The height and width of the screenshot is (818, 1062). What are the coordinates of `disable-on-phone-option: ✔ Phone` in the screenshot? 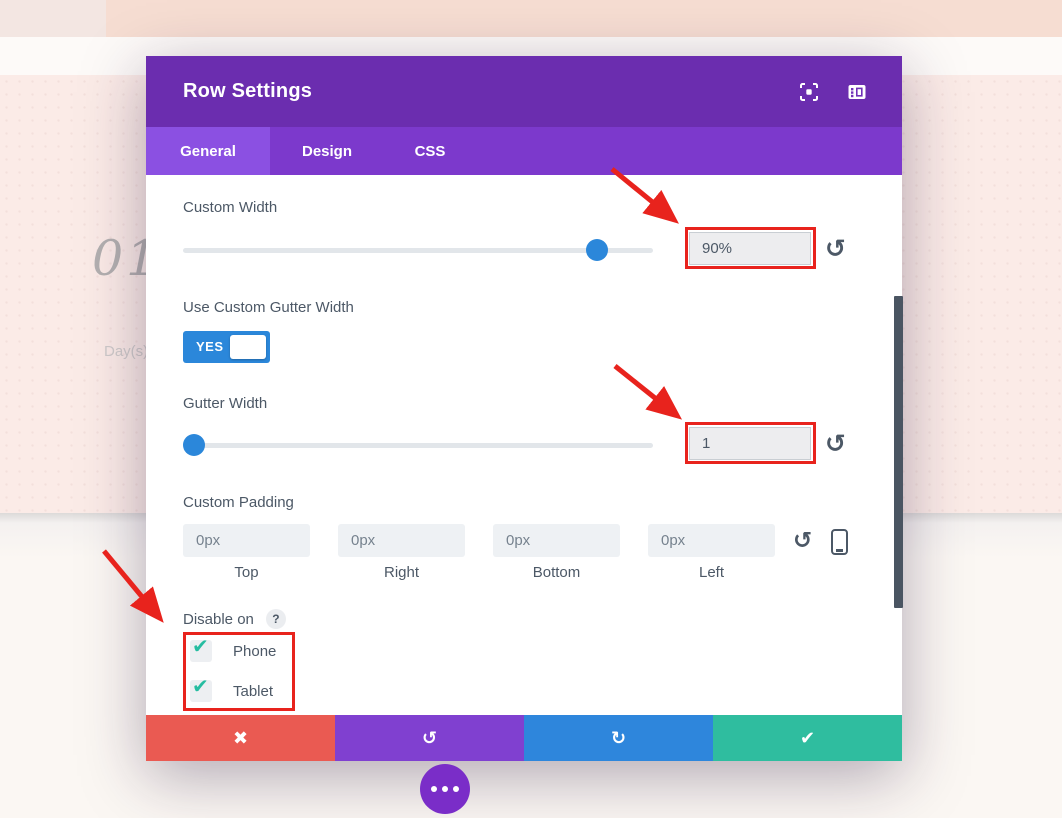 It's located at (233, 648).